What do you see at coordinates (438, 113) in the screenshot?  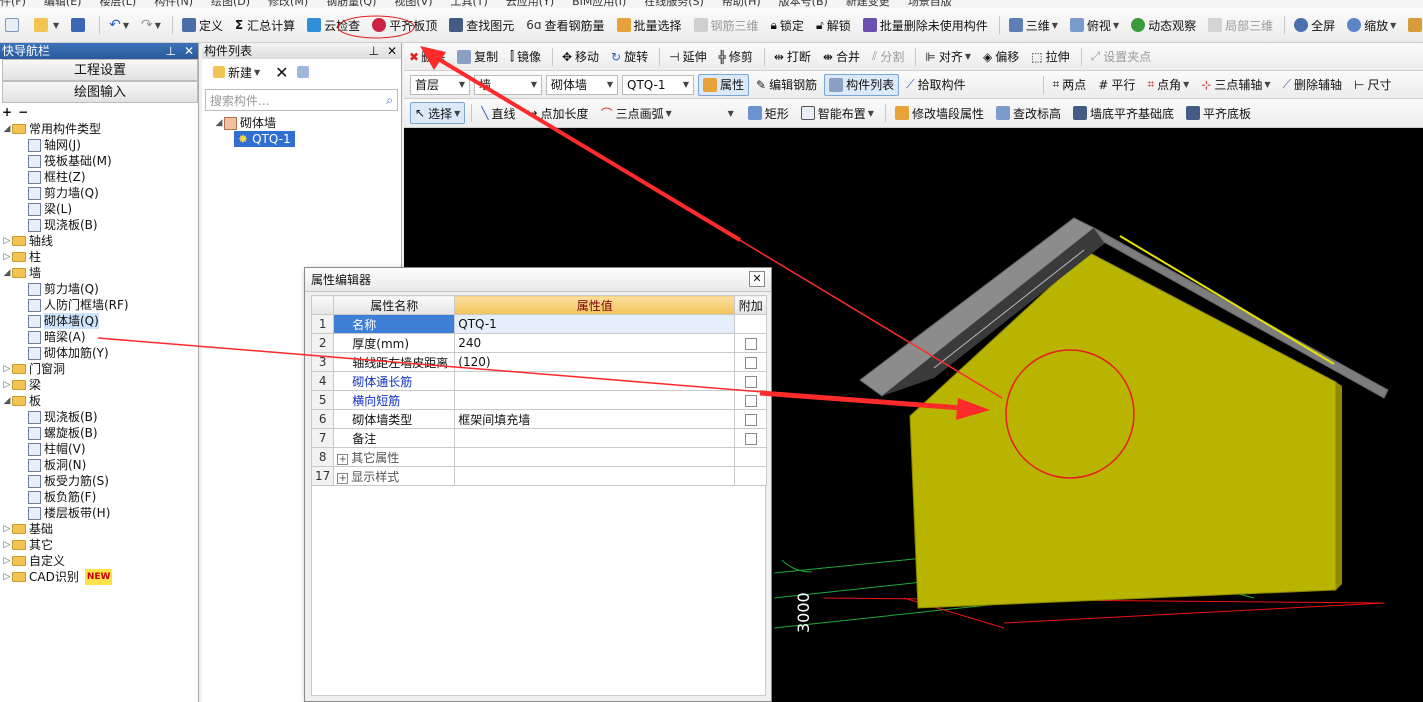 I see `select-button: ↖ 选择 ▼` at bounding box center [438, 113].